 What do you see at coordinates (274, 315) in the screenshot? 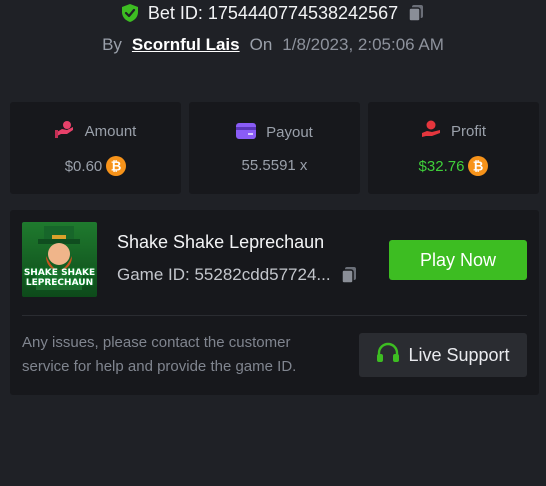
I see `divider` at bounding box center [274, 315].